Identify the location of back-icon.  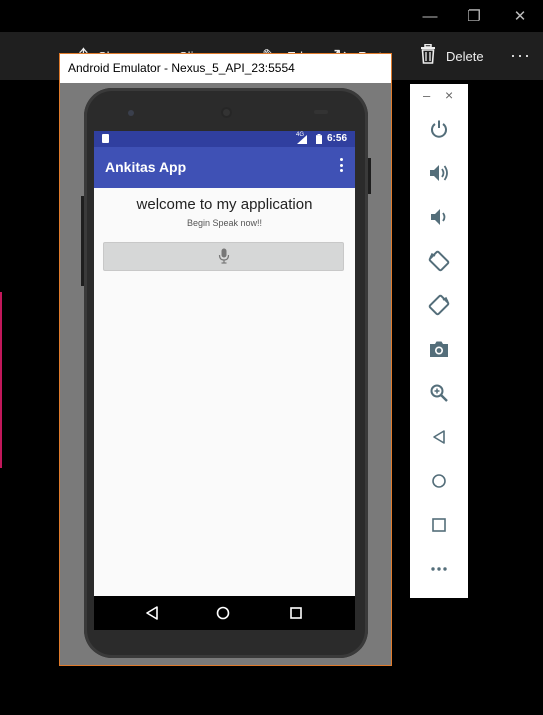
(439, 437).